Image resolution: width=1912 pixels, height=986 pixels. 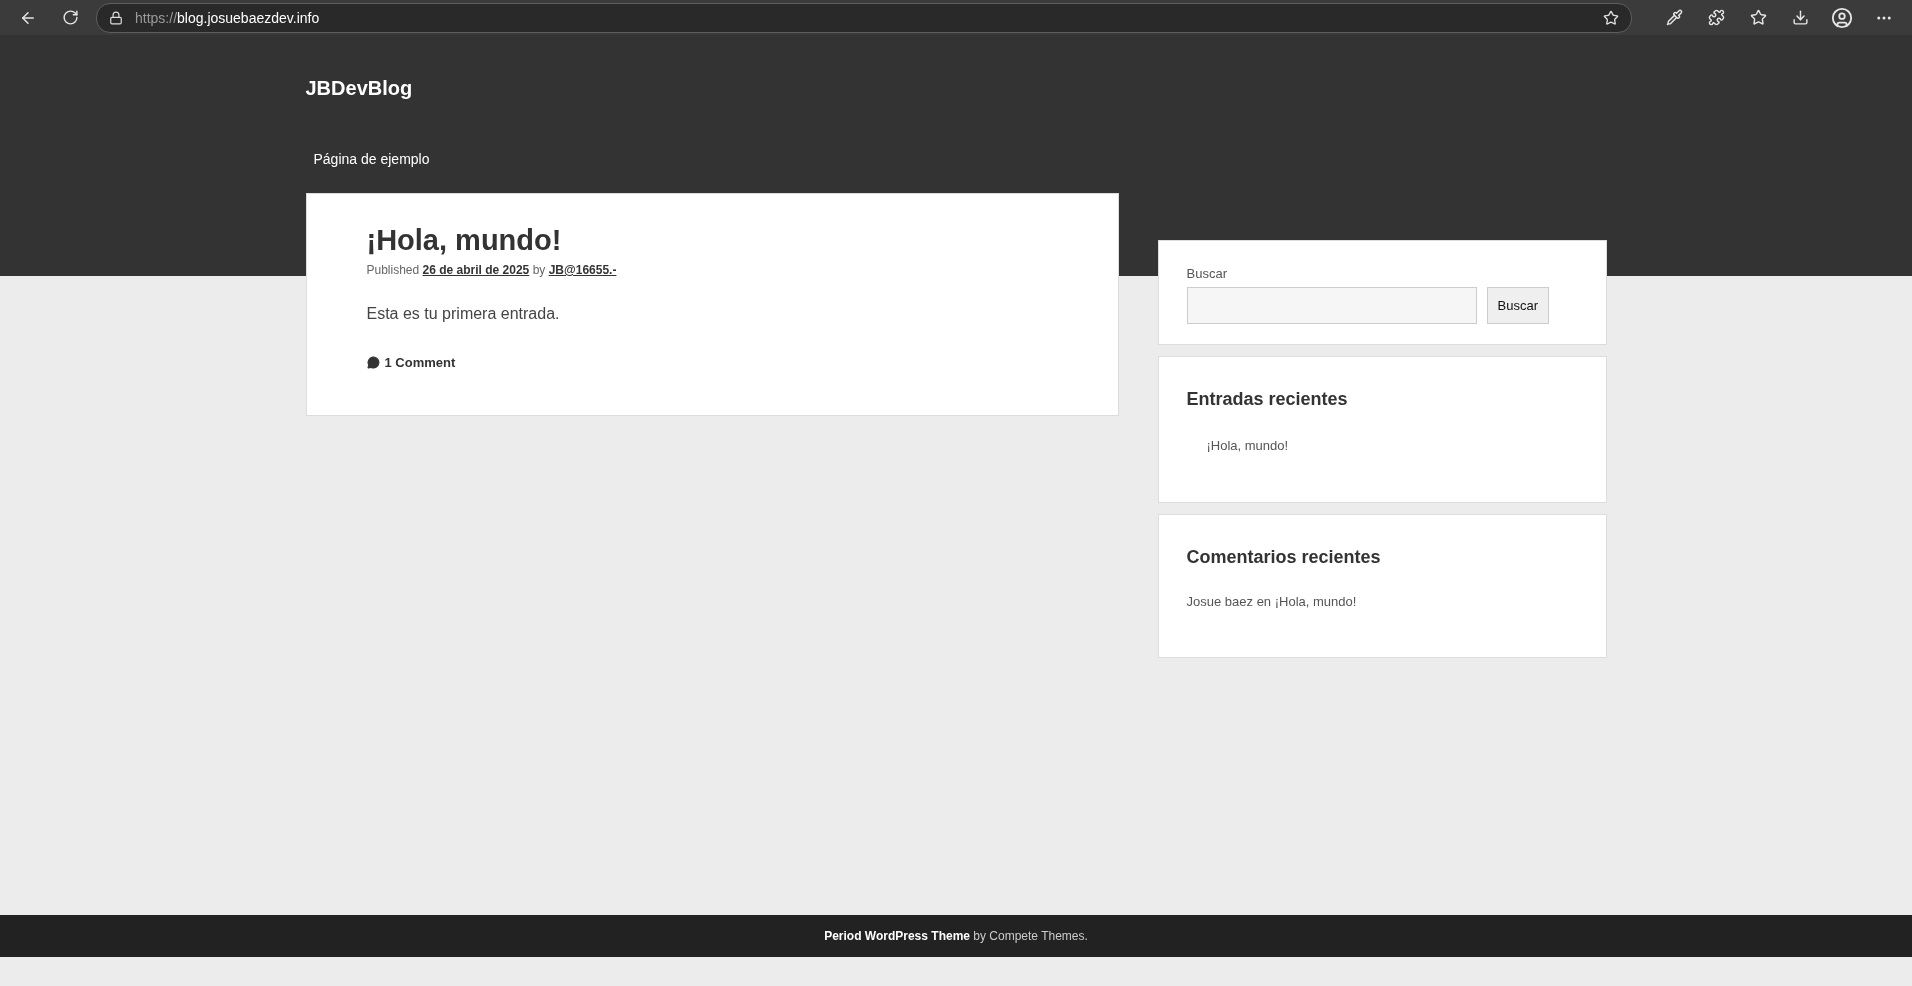 I want to click on post-body: Esta es tu primera entrada., so click(x=463, y=314).